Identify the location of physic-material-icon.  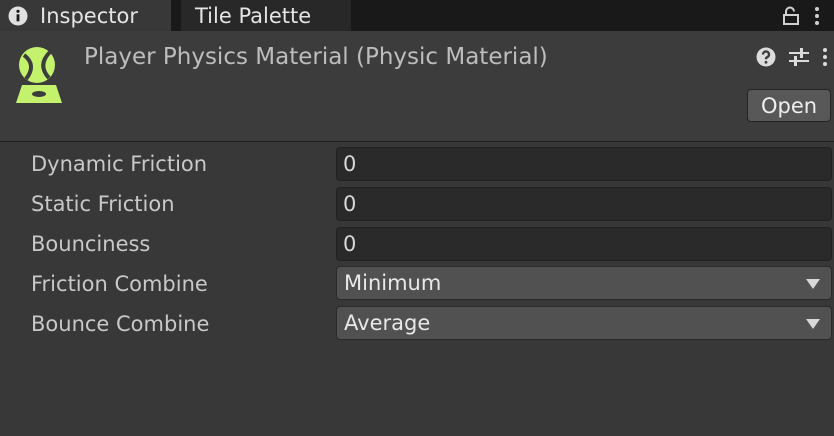
(39, 75).